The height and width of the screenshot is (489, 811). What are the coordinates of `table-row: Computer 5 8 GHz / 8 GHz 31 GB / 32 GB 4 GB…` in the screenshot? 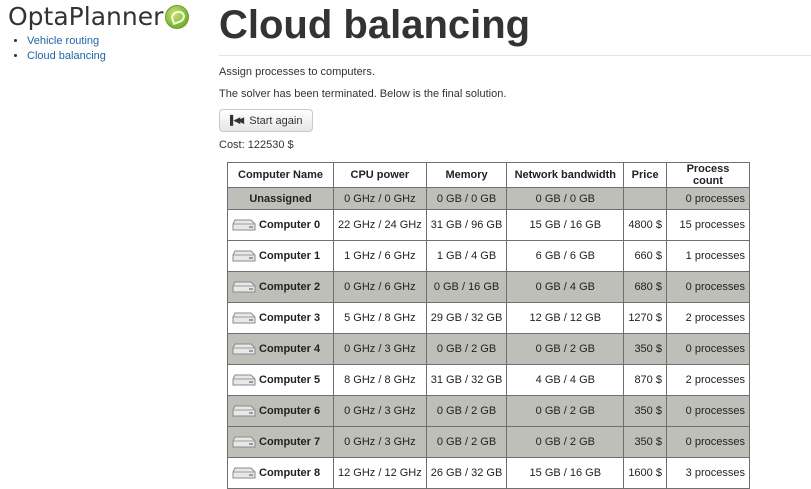 It's located at (488, 380).